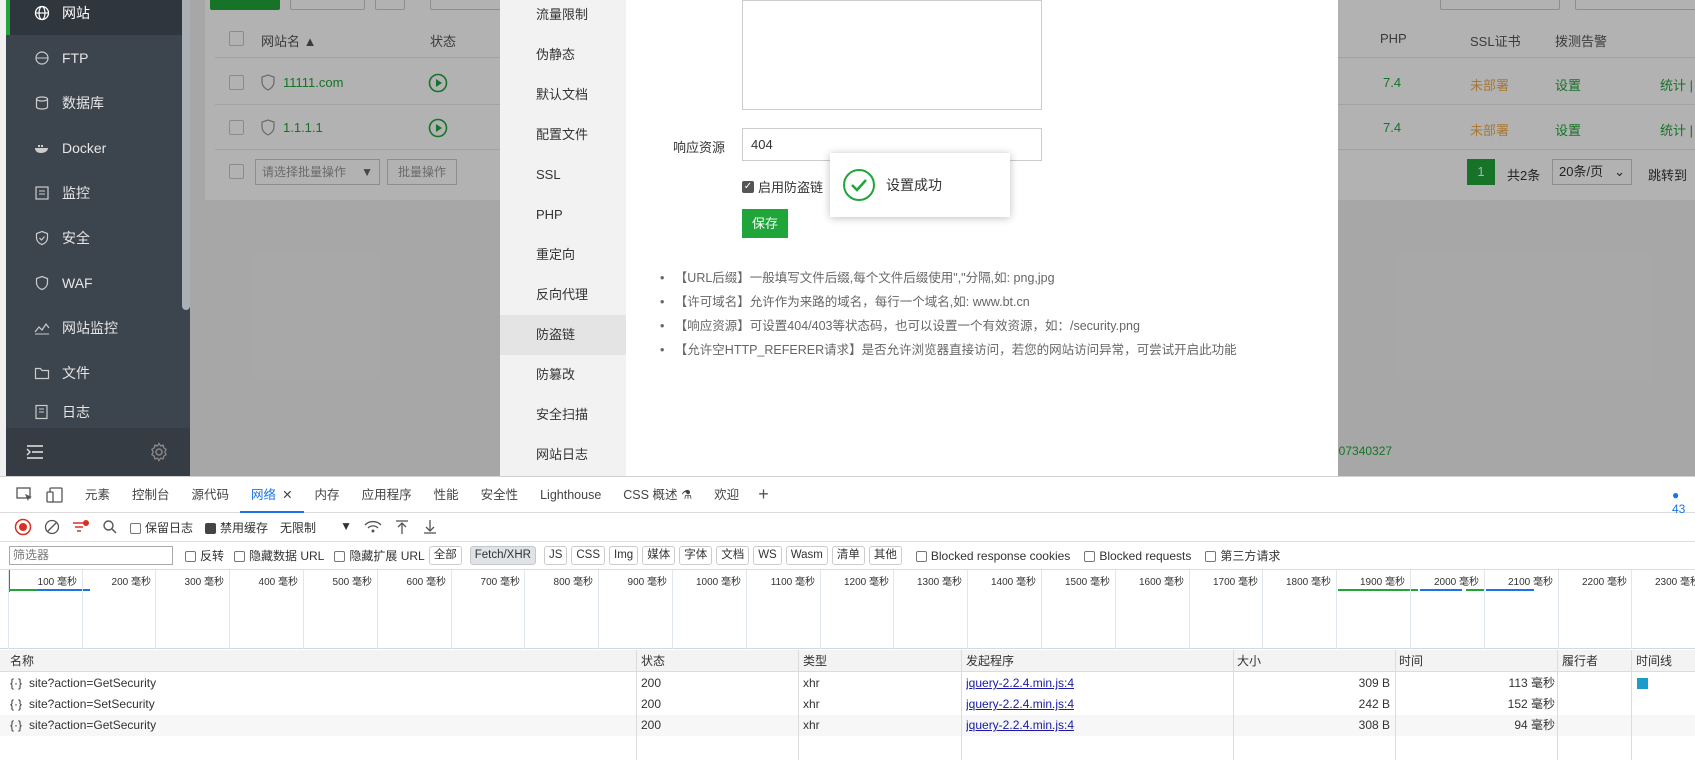  I want to click on tab-application: 应用程序, so click(387, 495).